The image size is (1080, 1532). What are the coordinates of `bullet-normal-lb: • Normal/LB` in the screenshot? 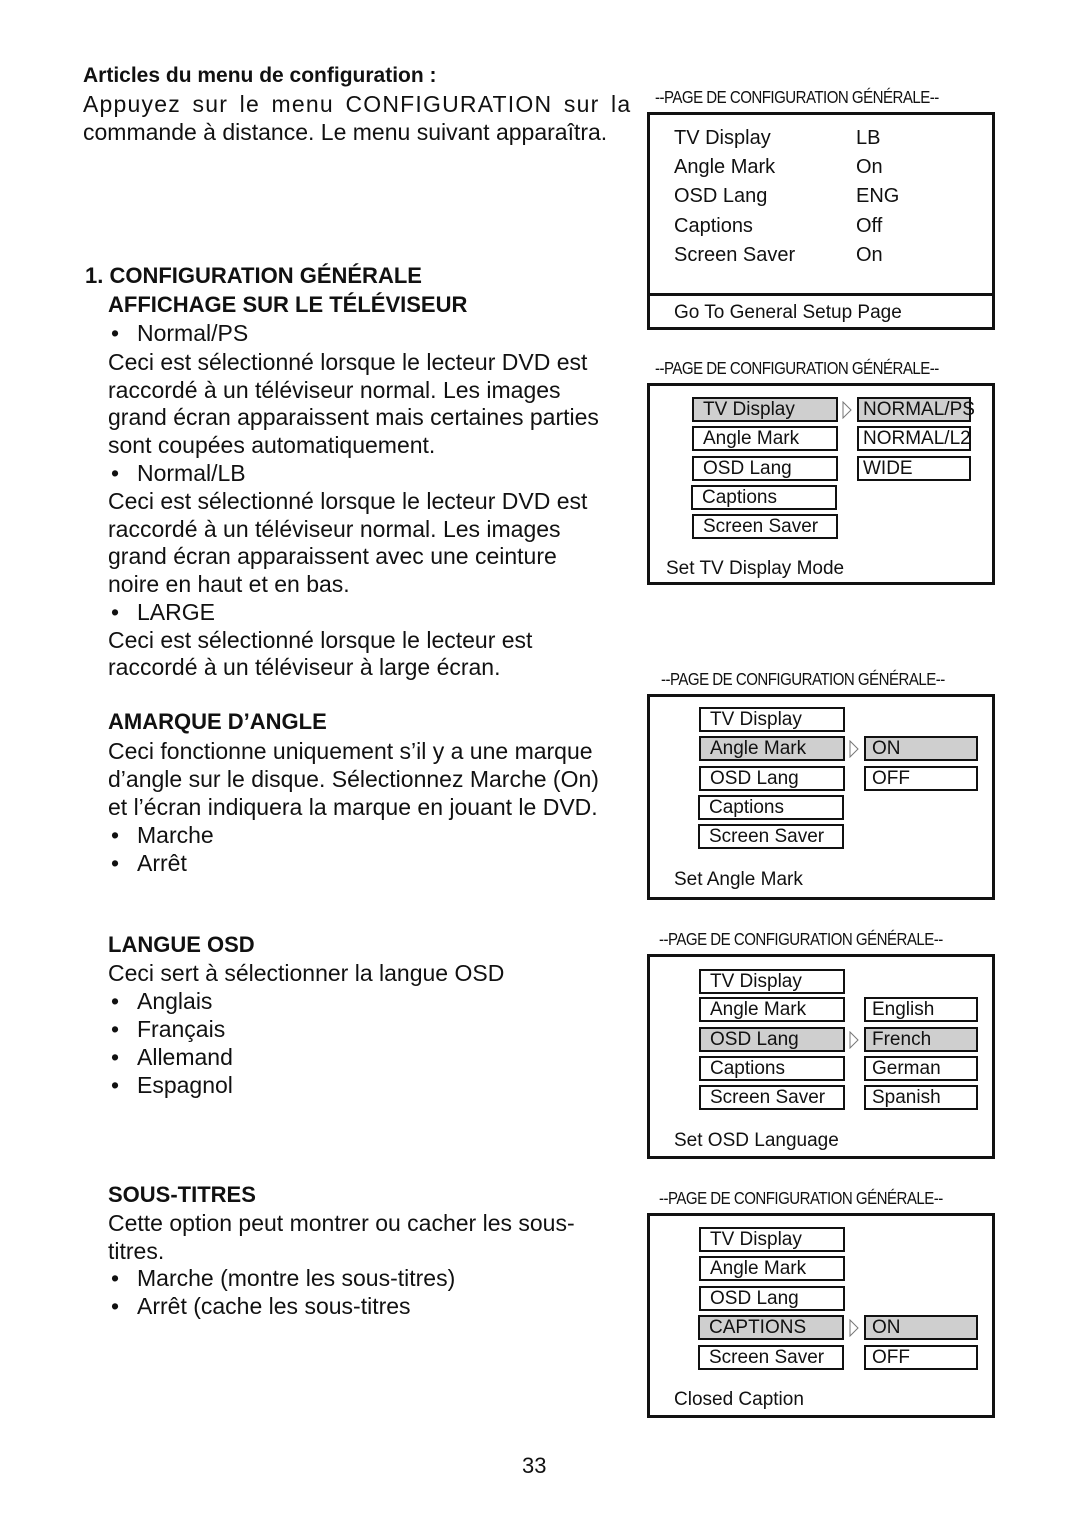 It's located at (178, 473).